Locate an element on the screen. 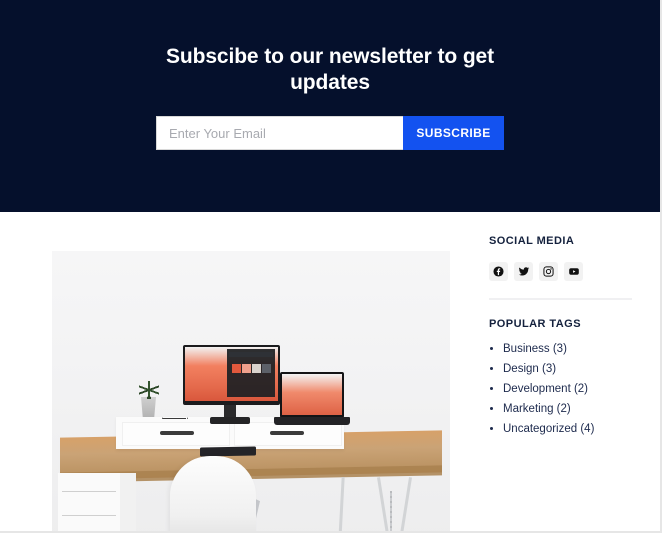  photo-drawer-unit is located at coordinates (89, 502).